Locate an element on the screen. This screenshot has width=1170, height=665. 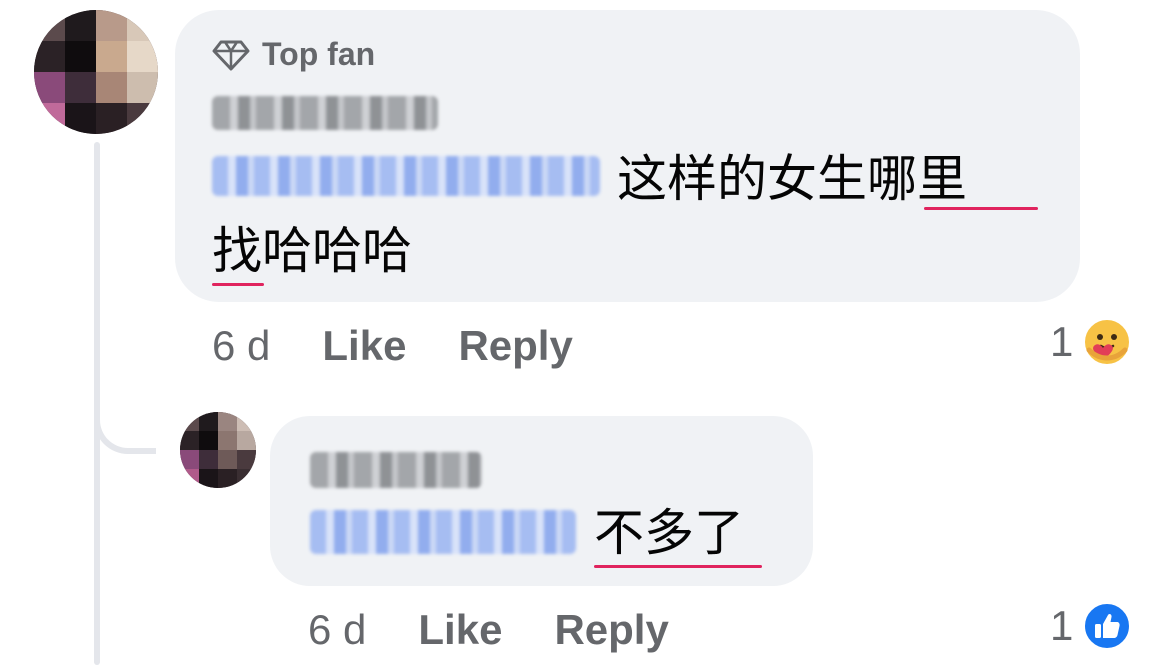
top-fan-badge: Top fan is located at coordinates (293, 54).